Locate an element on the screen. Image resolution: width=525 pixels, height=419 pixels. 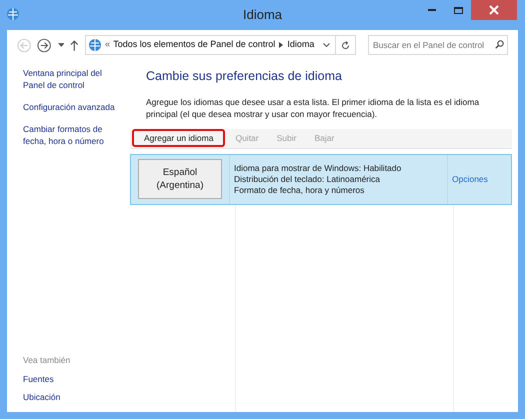
forward-icon is located at coordinates (44, 45).